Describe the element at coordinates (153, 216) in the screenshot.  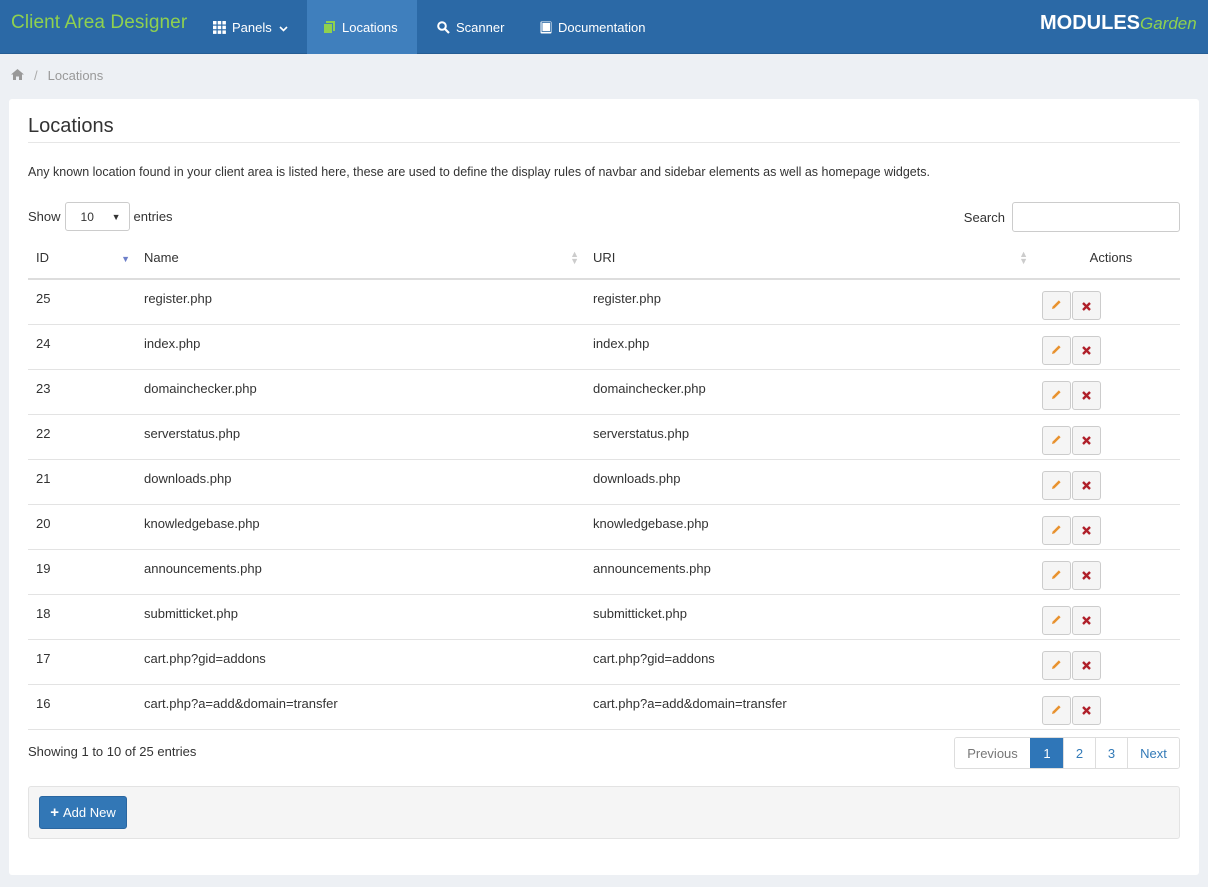
I see `entries-label: entries` at that location.